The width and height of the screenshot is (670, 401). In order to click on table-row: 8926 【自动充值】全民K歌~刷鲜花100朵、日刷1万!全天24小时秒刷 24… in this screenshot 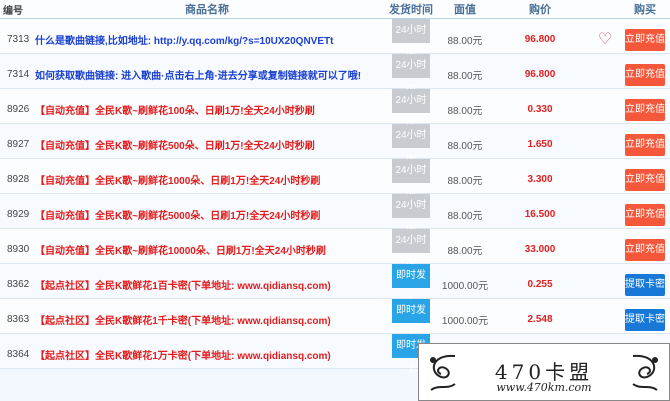, I will do `click(335, 109)`.